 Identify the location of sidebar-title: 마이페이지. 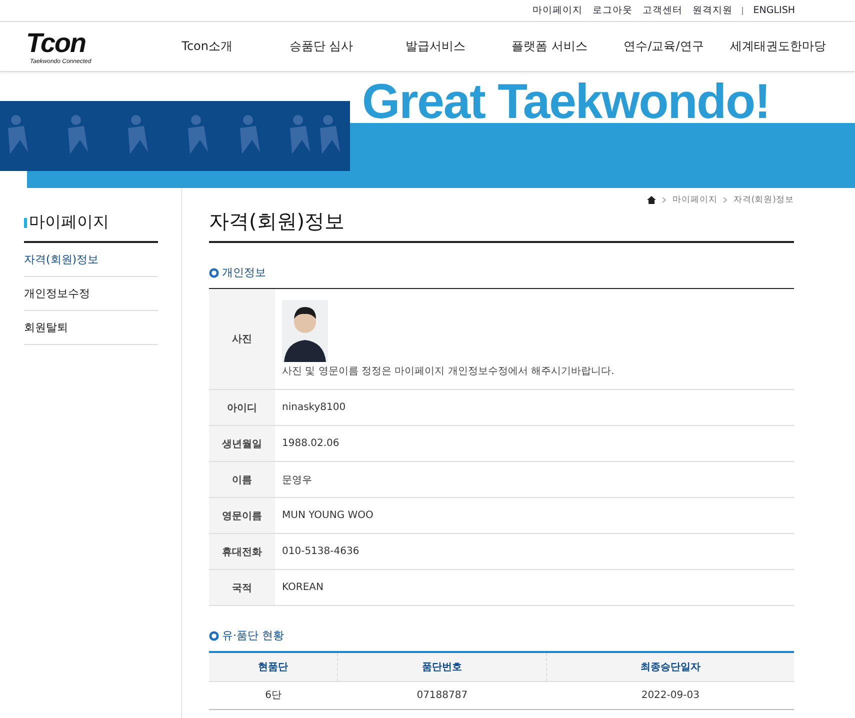
(69, 222).